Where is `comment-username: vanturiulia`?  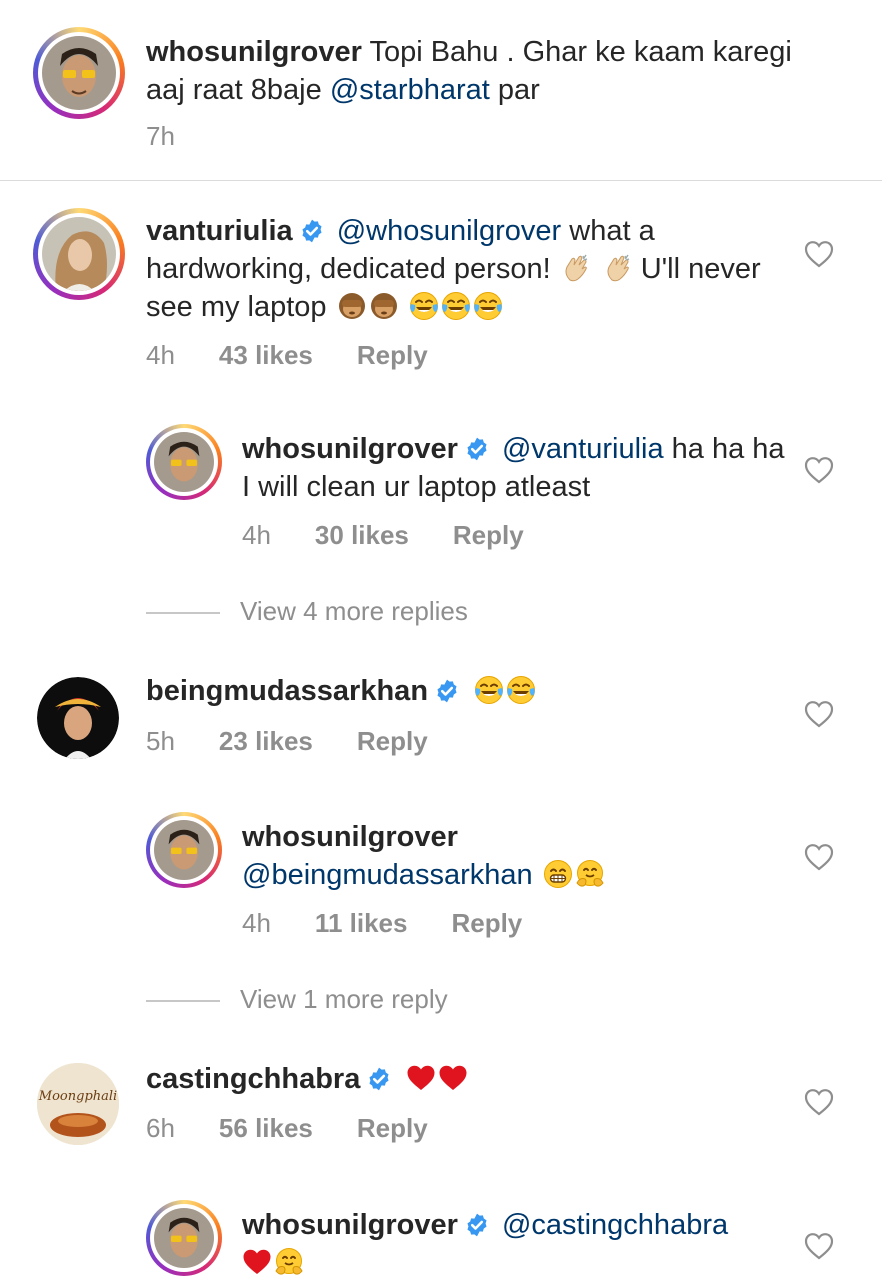 comment-username: vanturiulia is located at coordinates (219, 231).